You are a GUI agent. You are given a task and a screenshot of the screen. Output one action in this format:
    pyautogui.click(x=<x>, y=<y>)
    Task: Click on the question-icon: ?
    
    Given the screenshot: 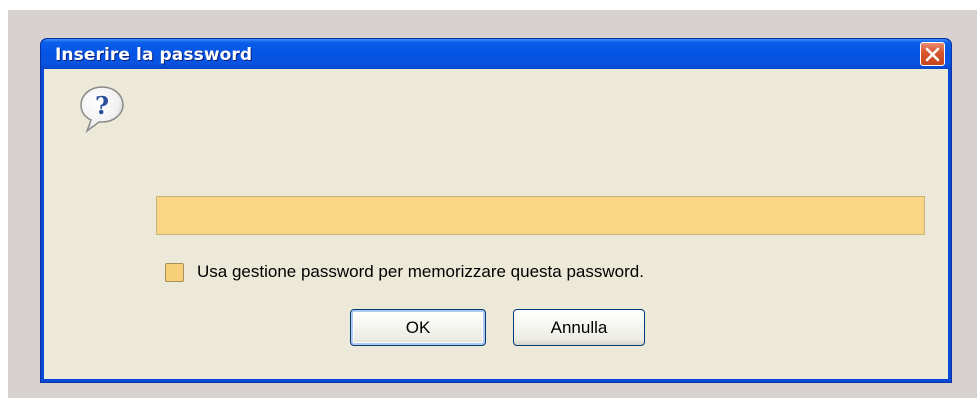 What is the action you would take?
    pyautogui.click(x=102, y=110)
    